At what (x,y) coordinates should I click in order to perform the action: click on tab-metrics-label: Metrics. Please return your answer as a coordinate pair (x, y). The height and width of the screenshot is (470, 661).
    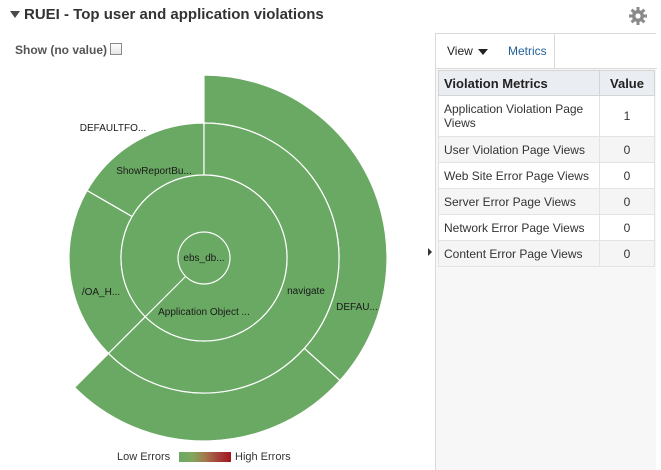
    Looking at the image, I should click on (527, 51).